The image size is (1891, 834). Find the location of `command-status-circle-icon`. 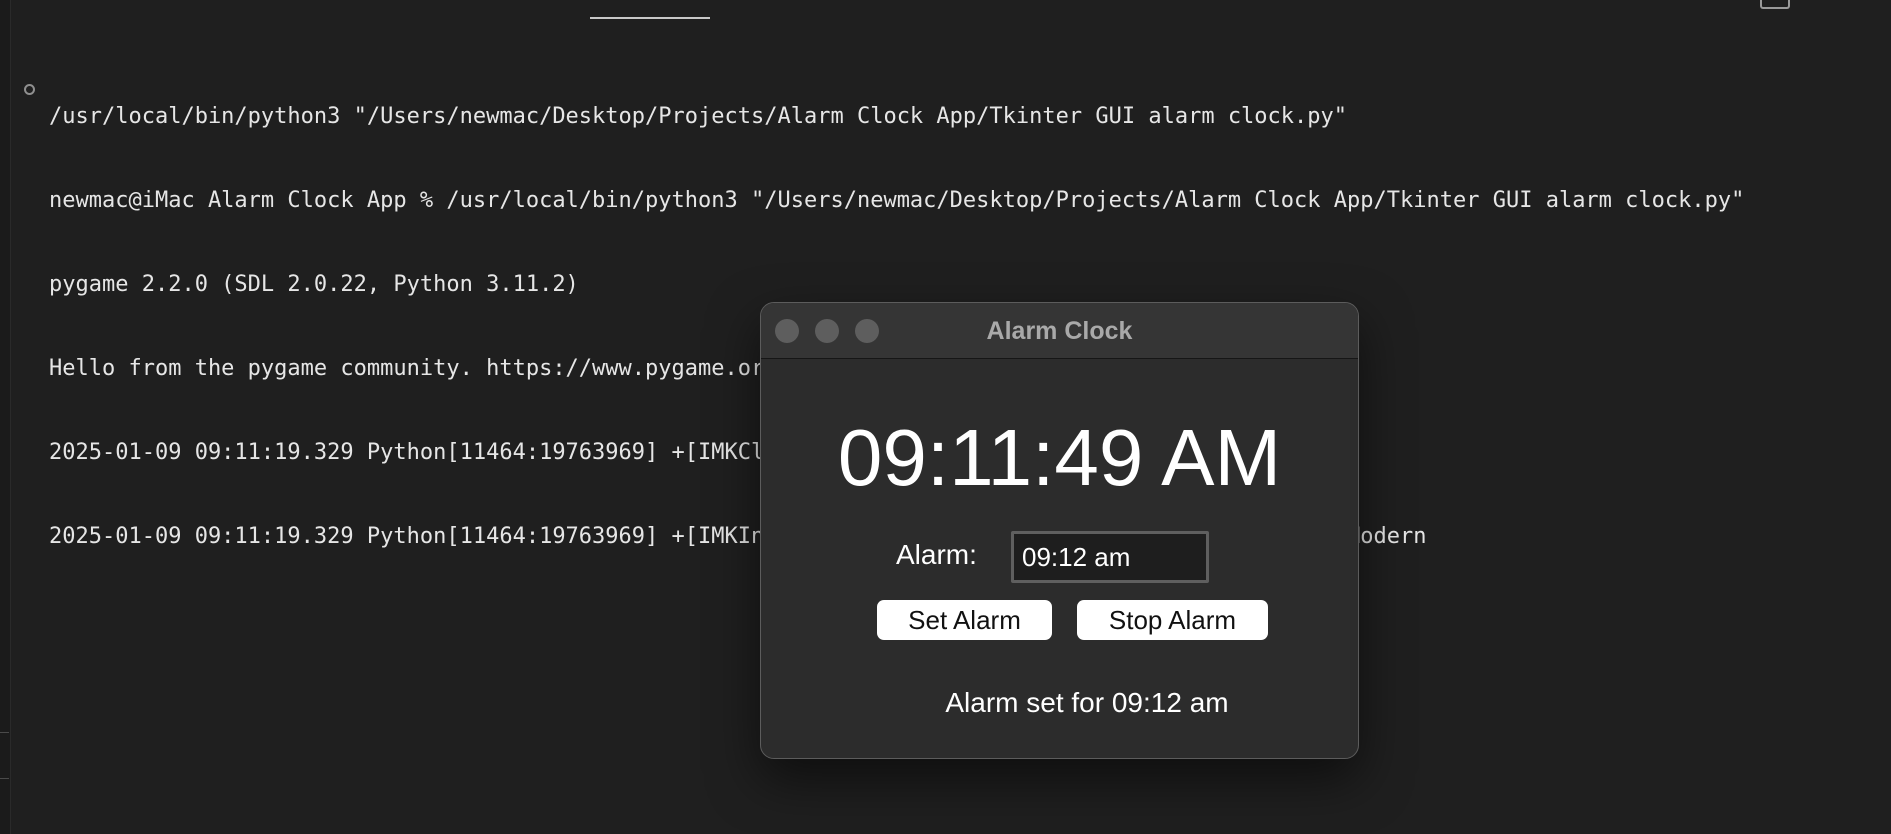

command-status-circle-icon is located at coordinates (29, 89).